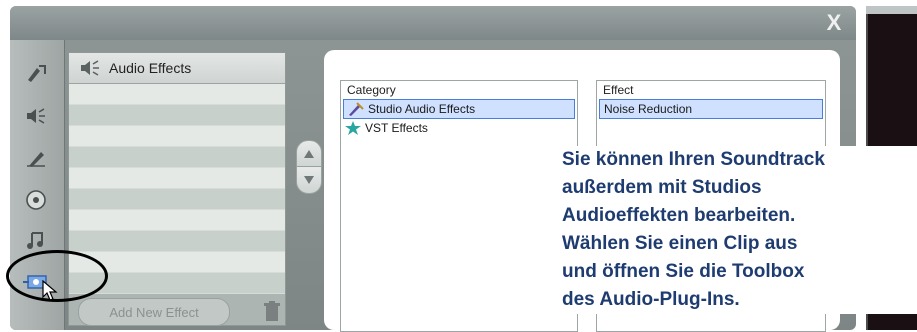 The image size is (917, 332). I want to click on audio-effects-header: Audio Effects, so click(177, 68).